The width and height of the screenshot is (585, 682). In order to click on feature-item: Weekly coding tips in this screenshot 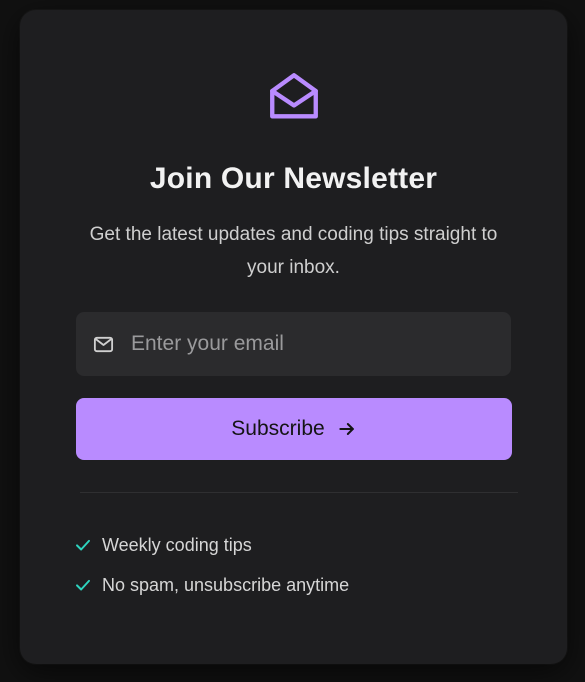, I will do `click(211, 545)`.